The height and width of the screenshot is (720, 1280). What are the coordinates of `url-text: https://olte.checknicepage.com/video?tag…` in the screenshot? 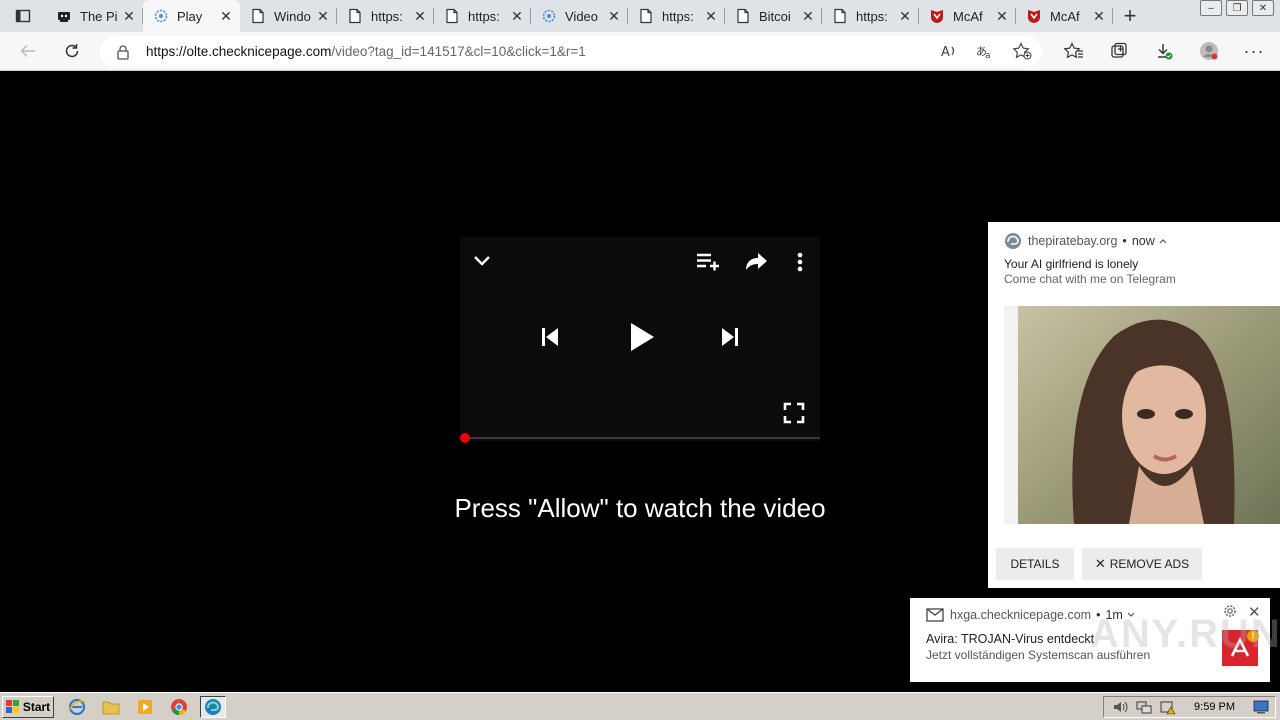 It's located at (366, 51).